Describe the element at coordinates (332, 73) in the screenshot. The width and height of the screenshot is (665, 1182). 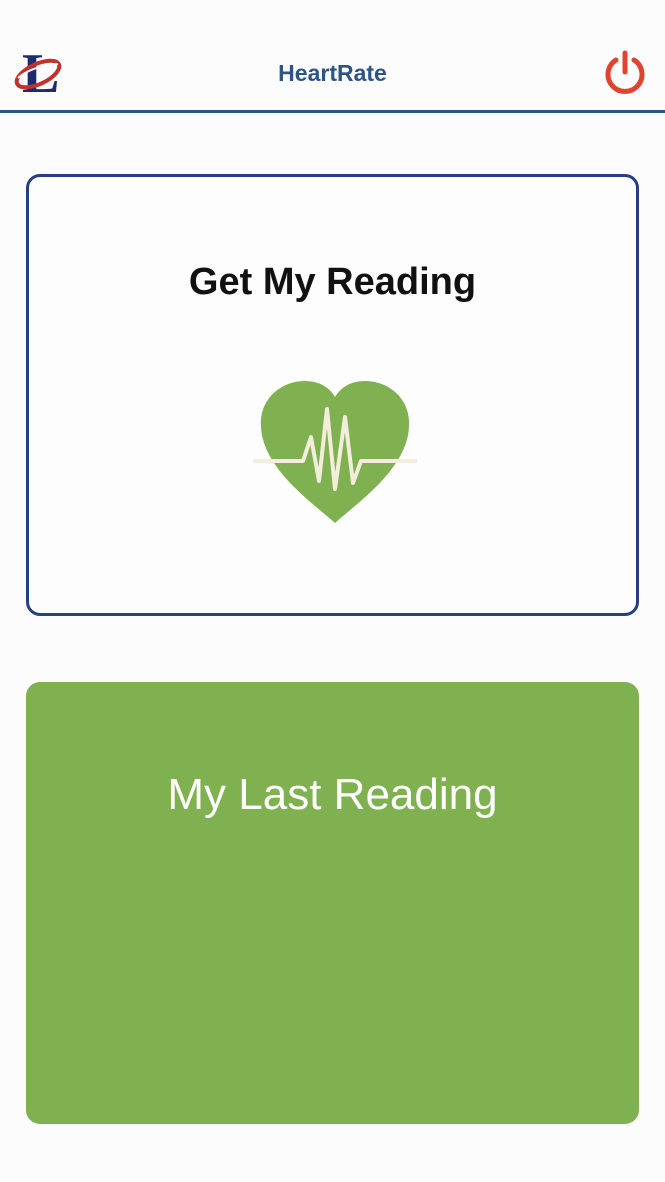
I see `page-title: HeartRate` at that location.